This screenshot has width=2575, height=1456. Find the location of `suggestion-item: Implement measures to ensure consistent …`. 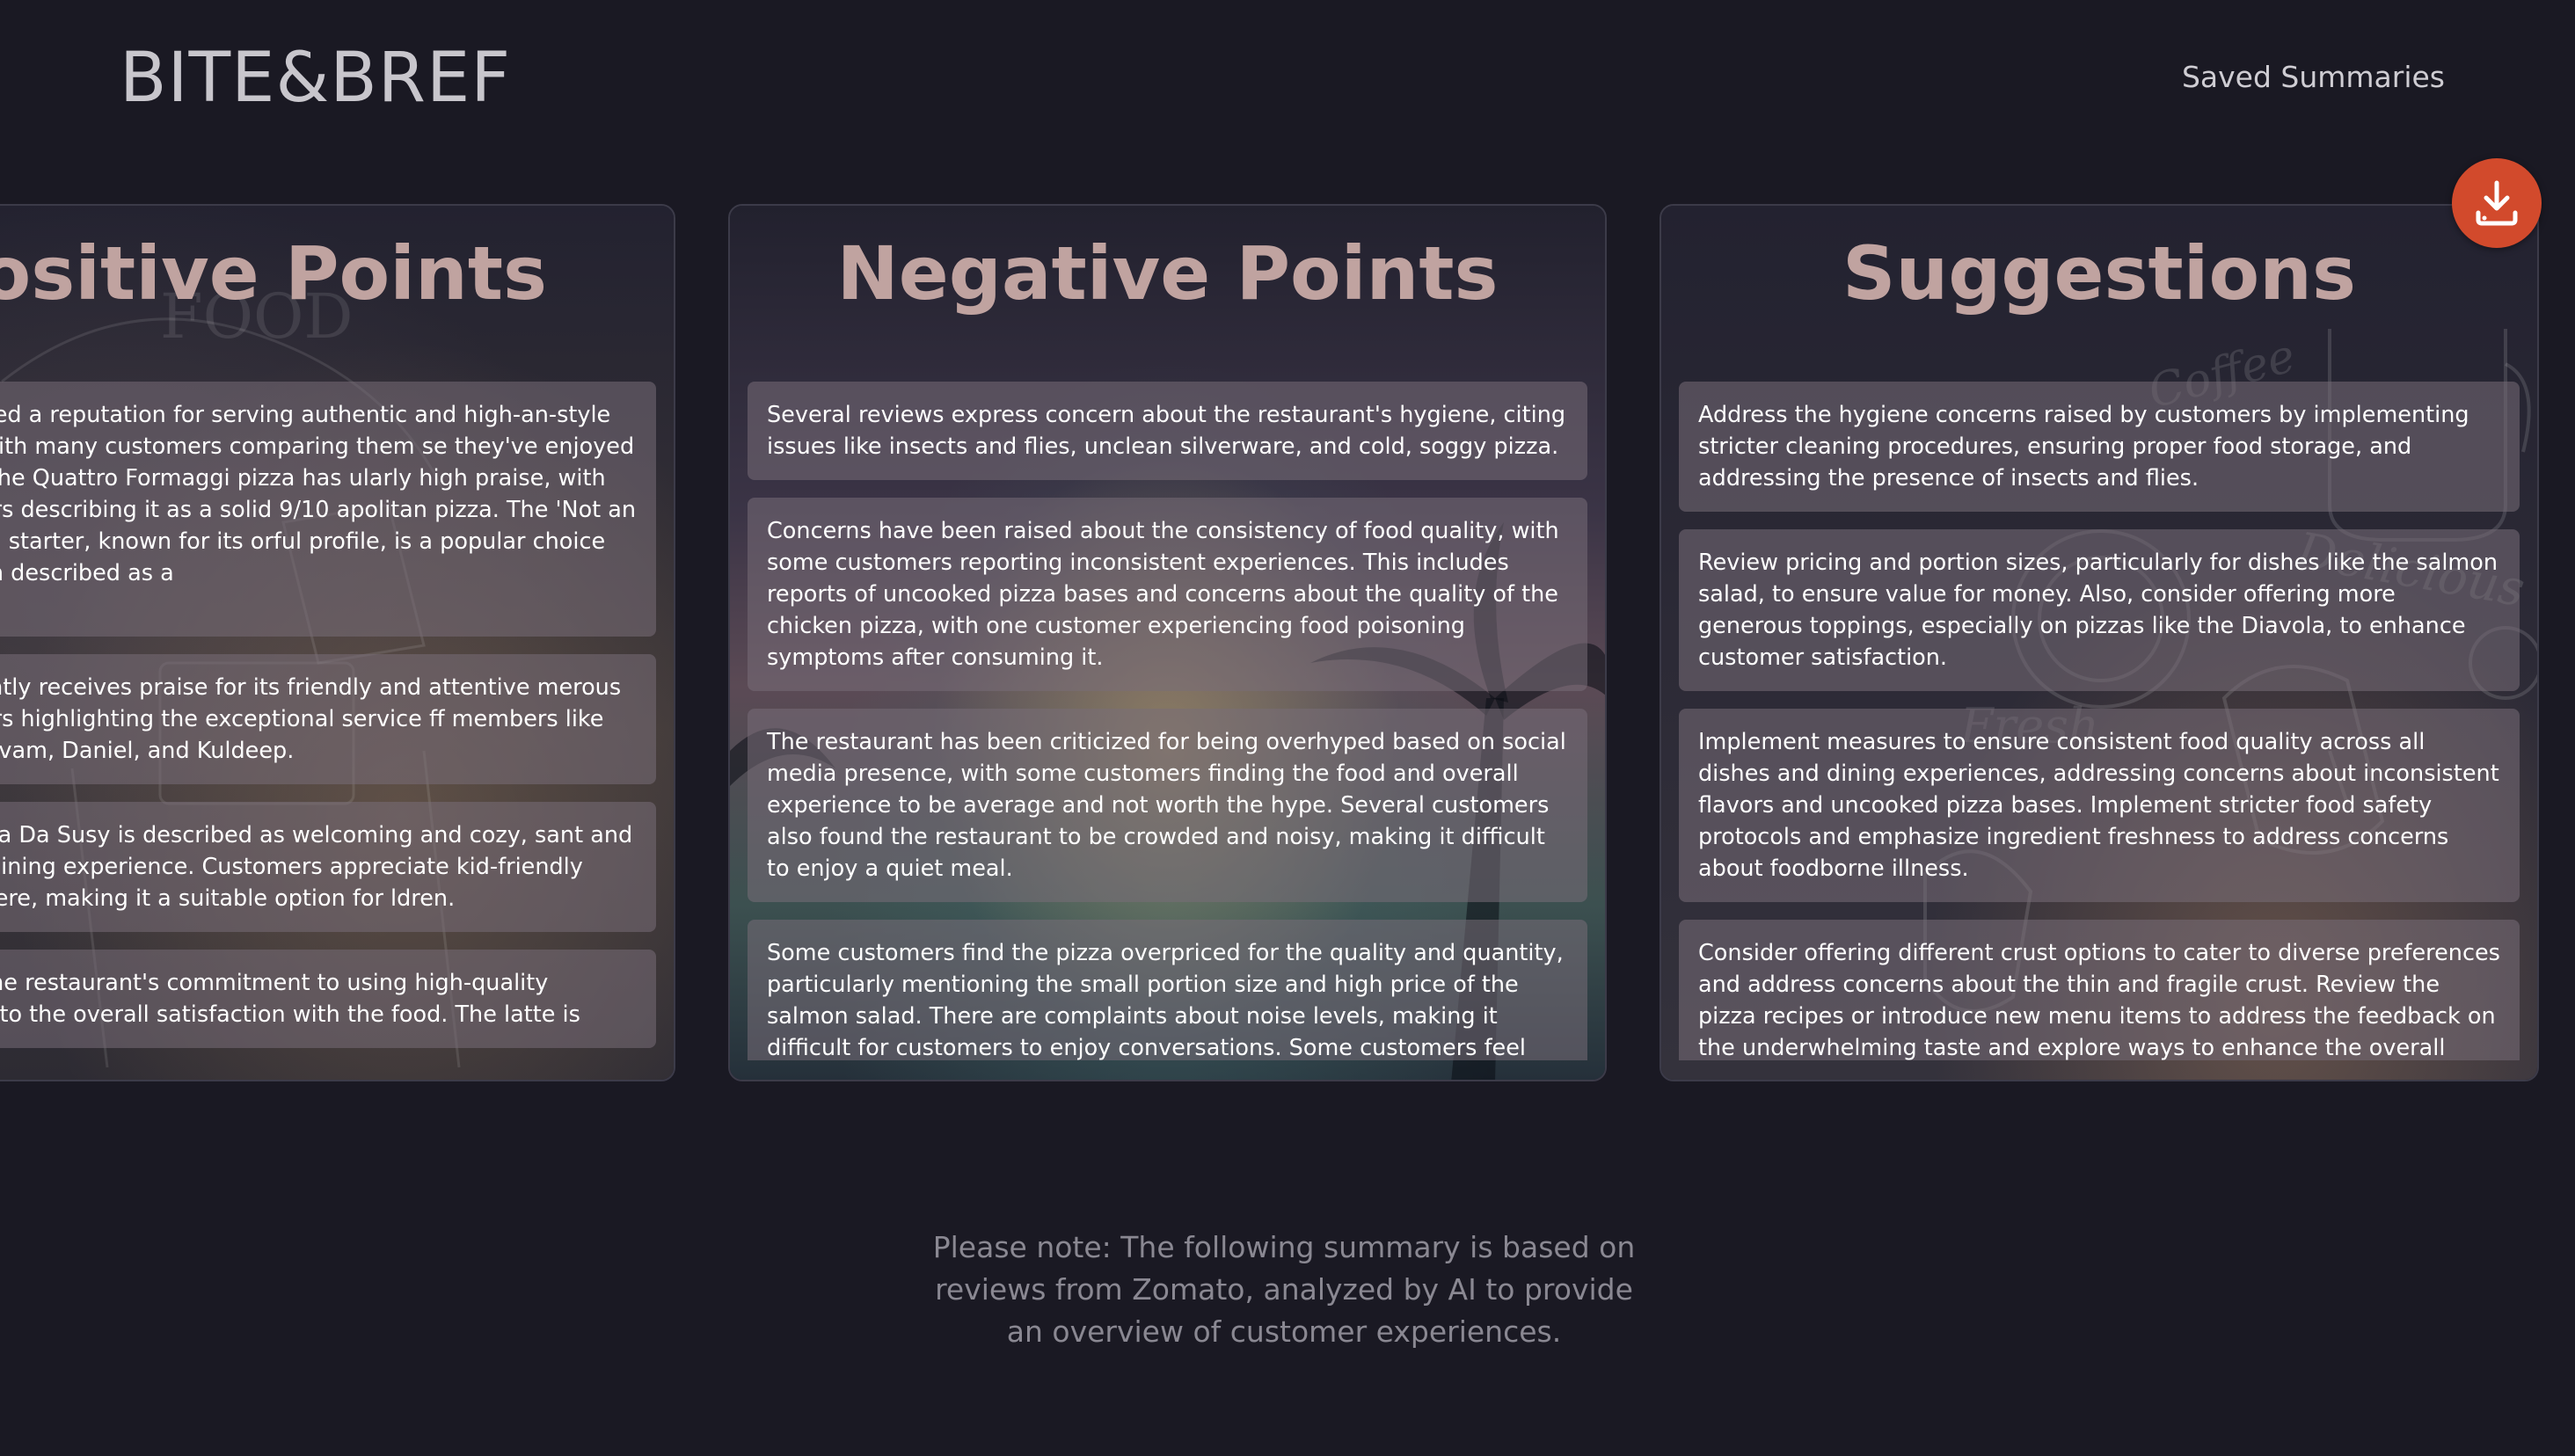

suggestion-item: Implement measures to ensure consistent … is located at coordinates (2099, 805).